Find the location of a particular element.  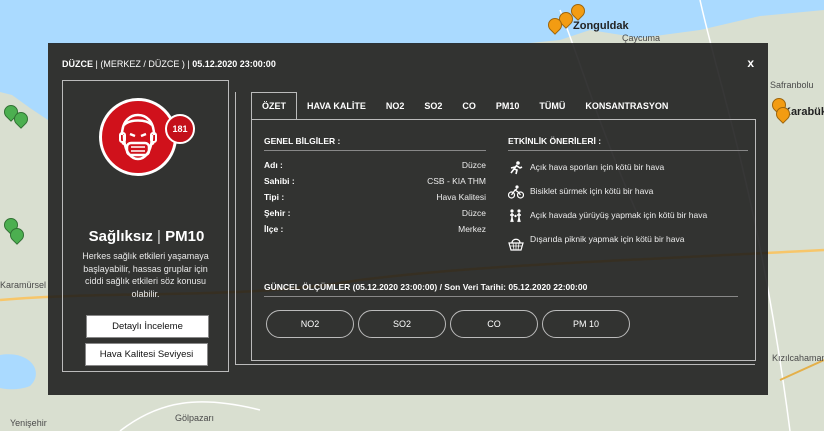

tab-summary: ÖZET is located at coordinates (274, 105).